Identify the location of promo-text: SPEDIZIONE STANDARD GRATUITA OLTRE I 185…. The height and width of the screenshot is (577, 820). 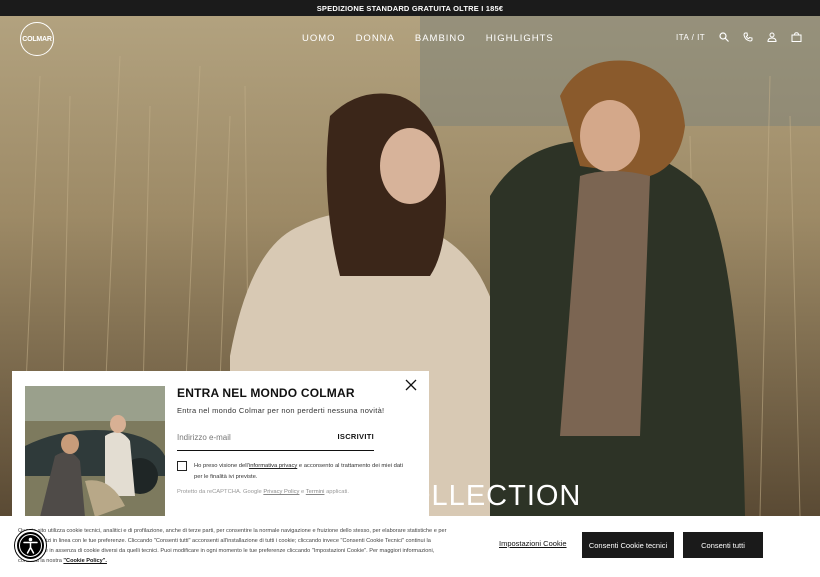
(410, 8).